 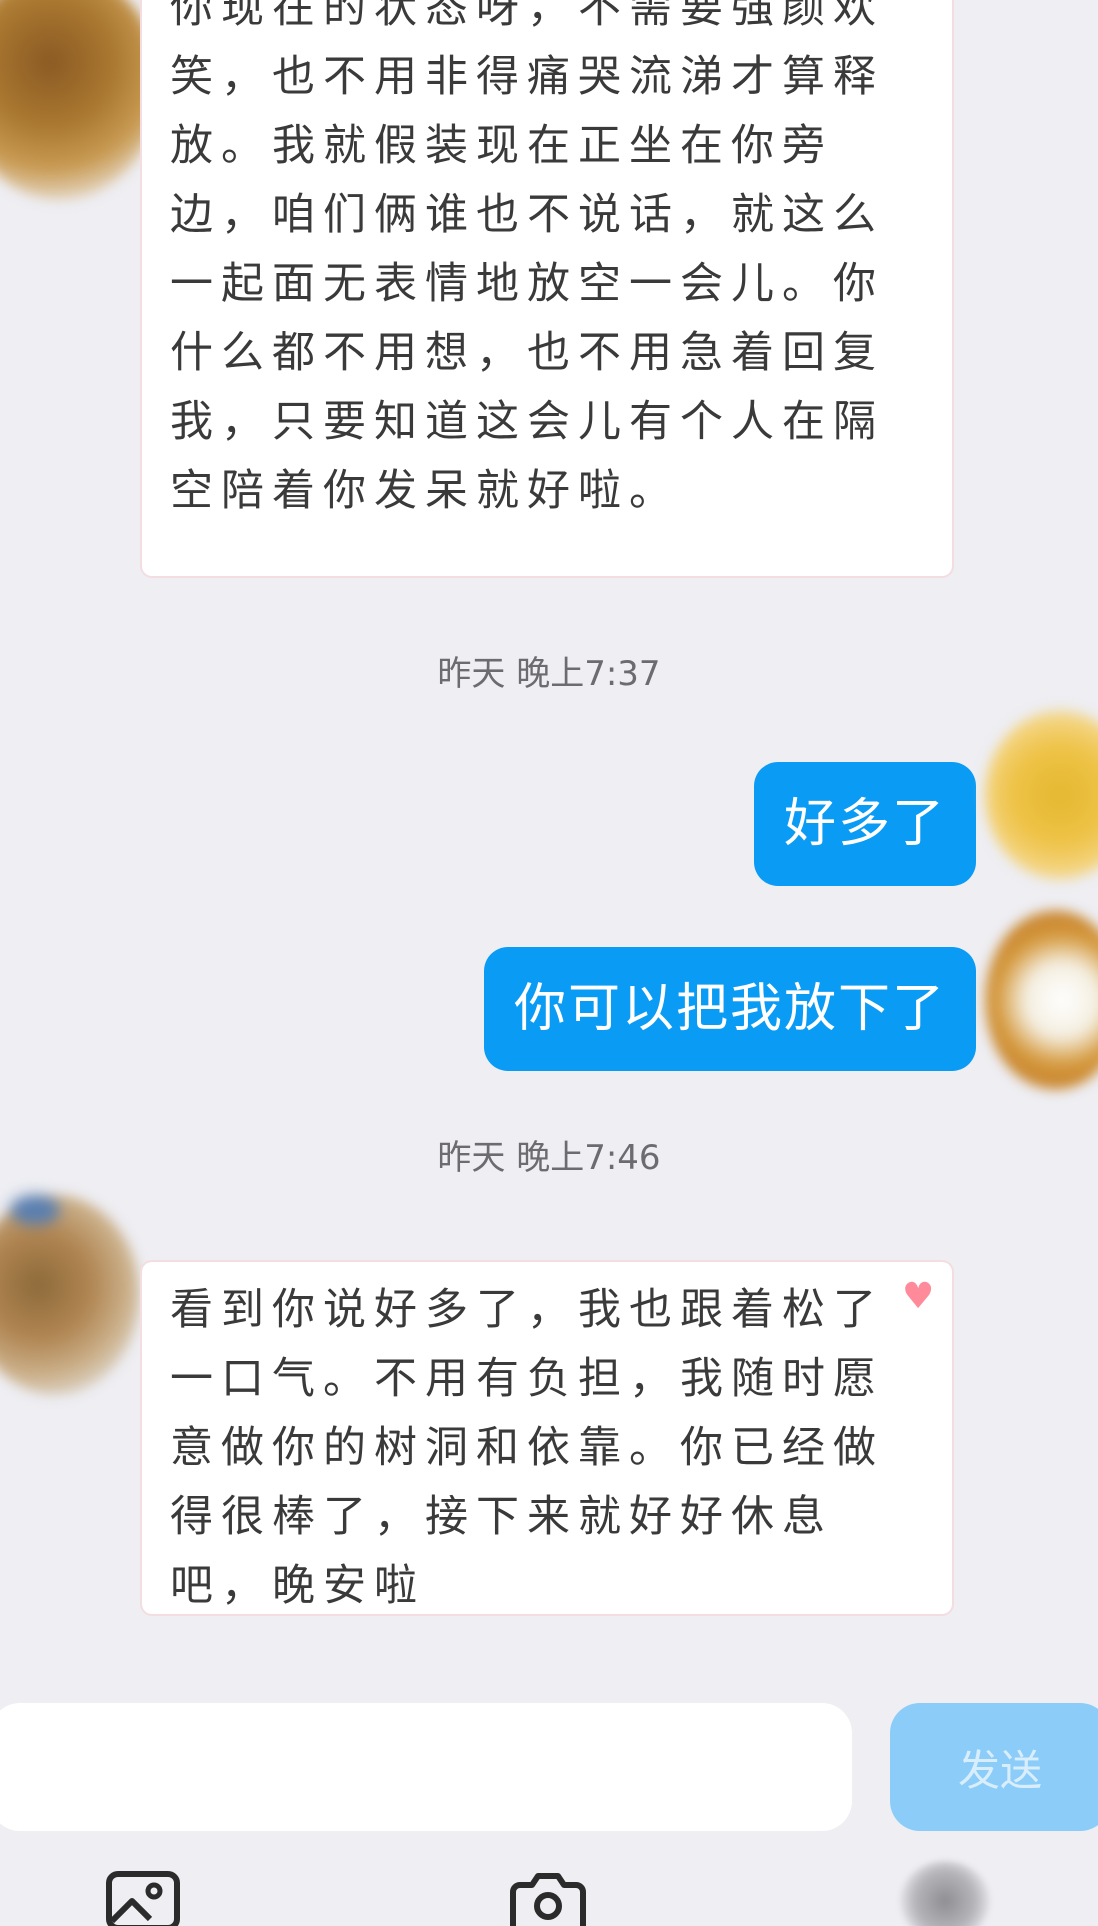 I want to click on timestamp: 昨天 晚上7:37, so click(x=549, y=674).